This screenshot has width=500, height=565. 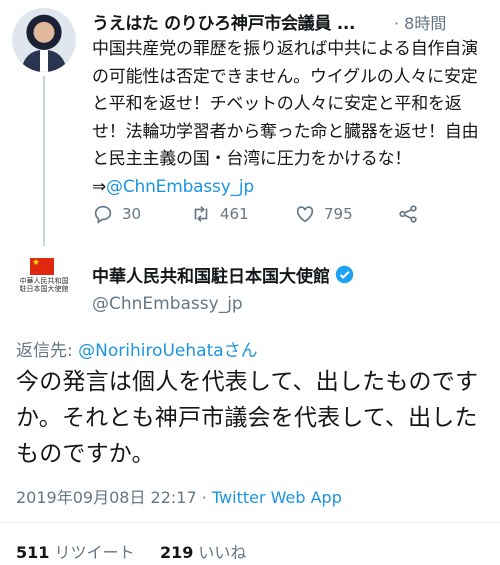 What do you see at coordinates (338, 214) in the screenshot?
I see `like-count: 795` at bounding box center [338, 214].